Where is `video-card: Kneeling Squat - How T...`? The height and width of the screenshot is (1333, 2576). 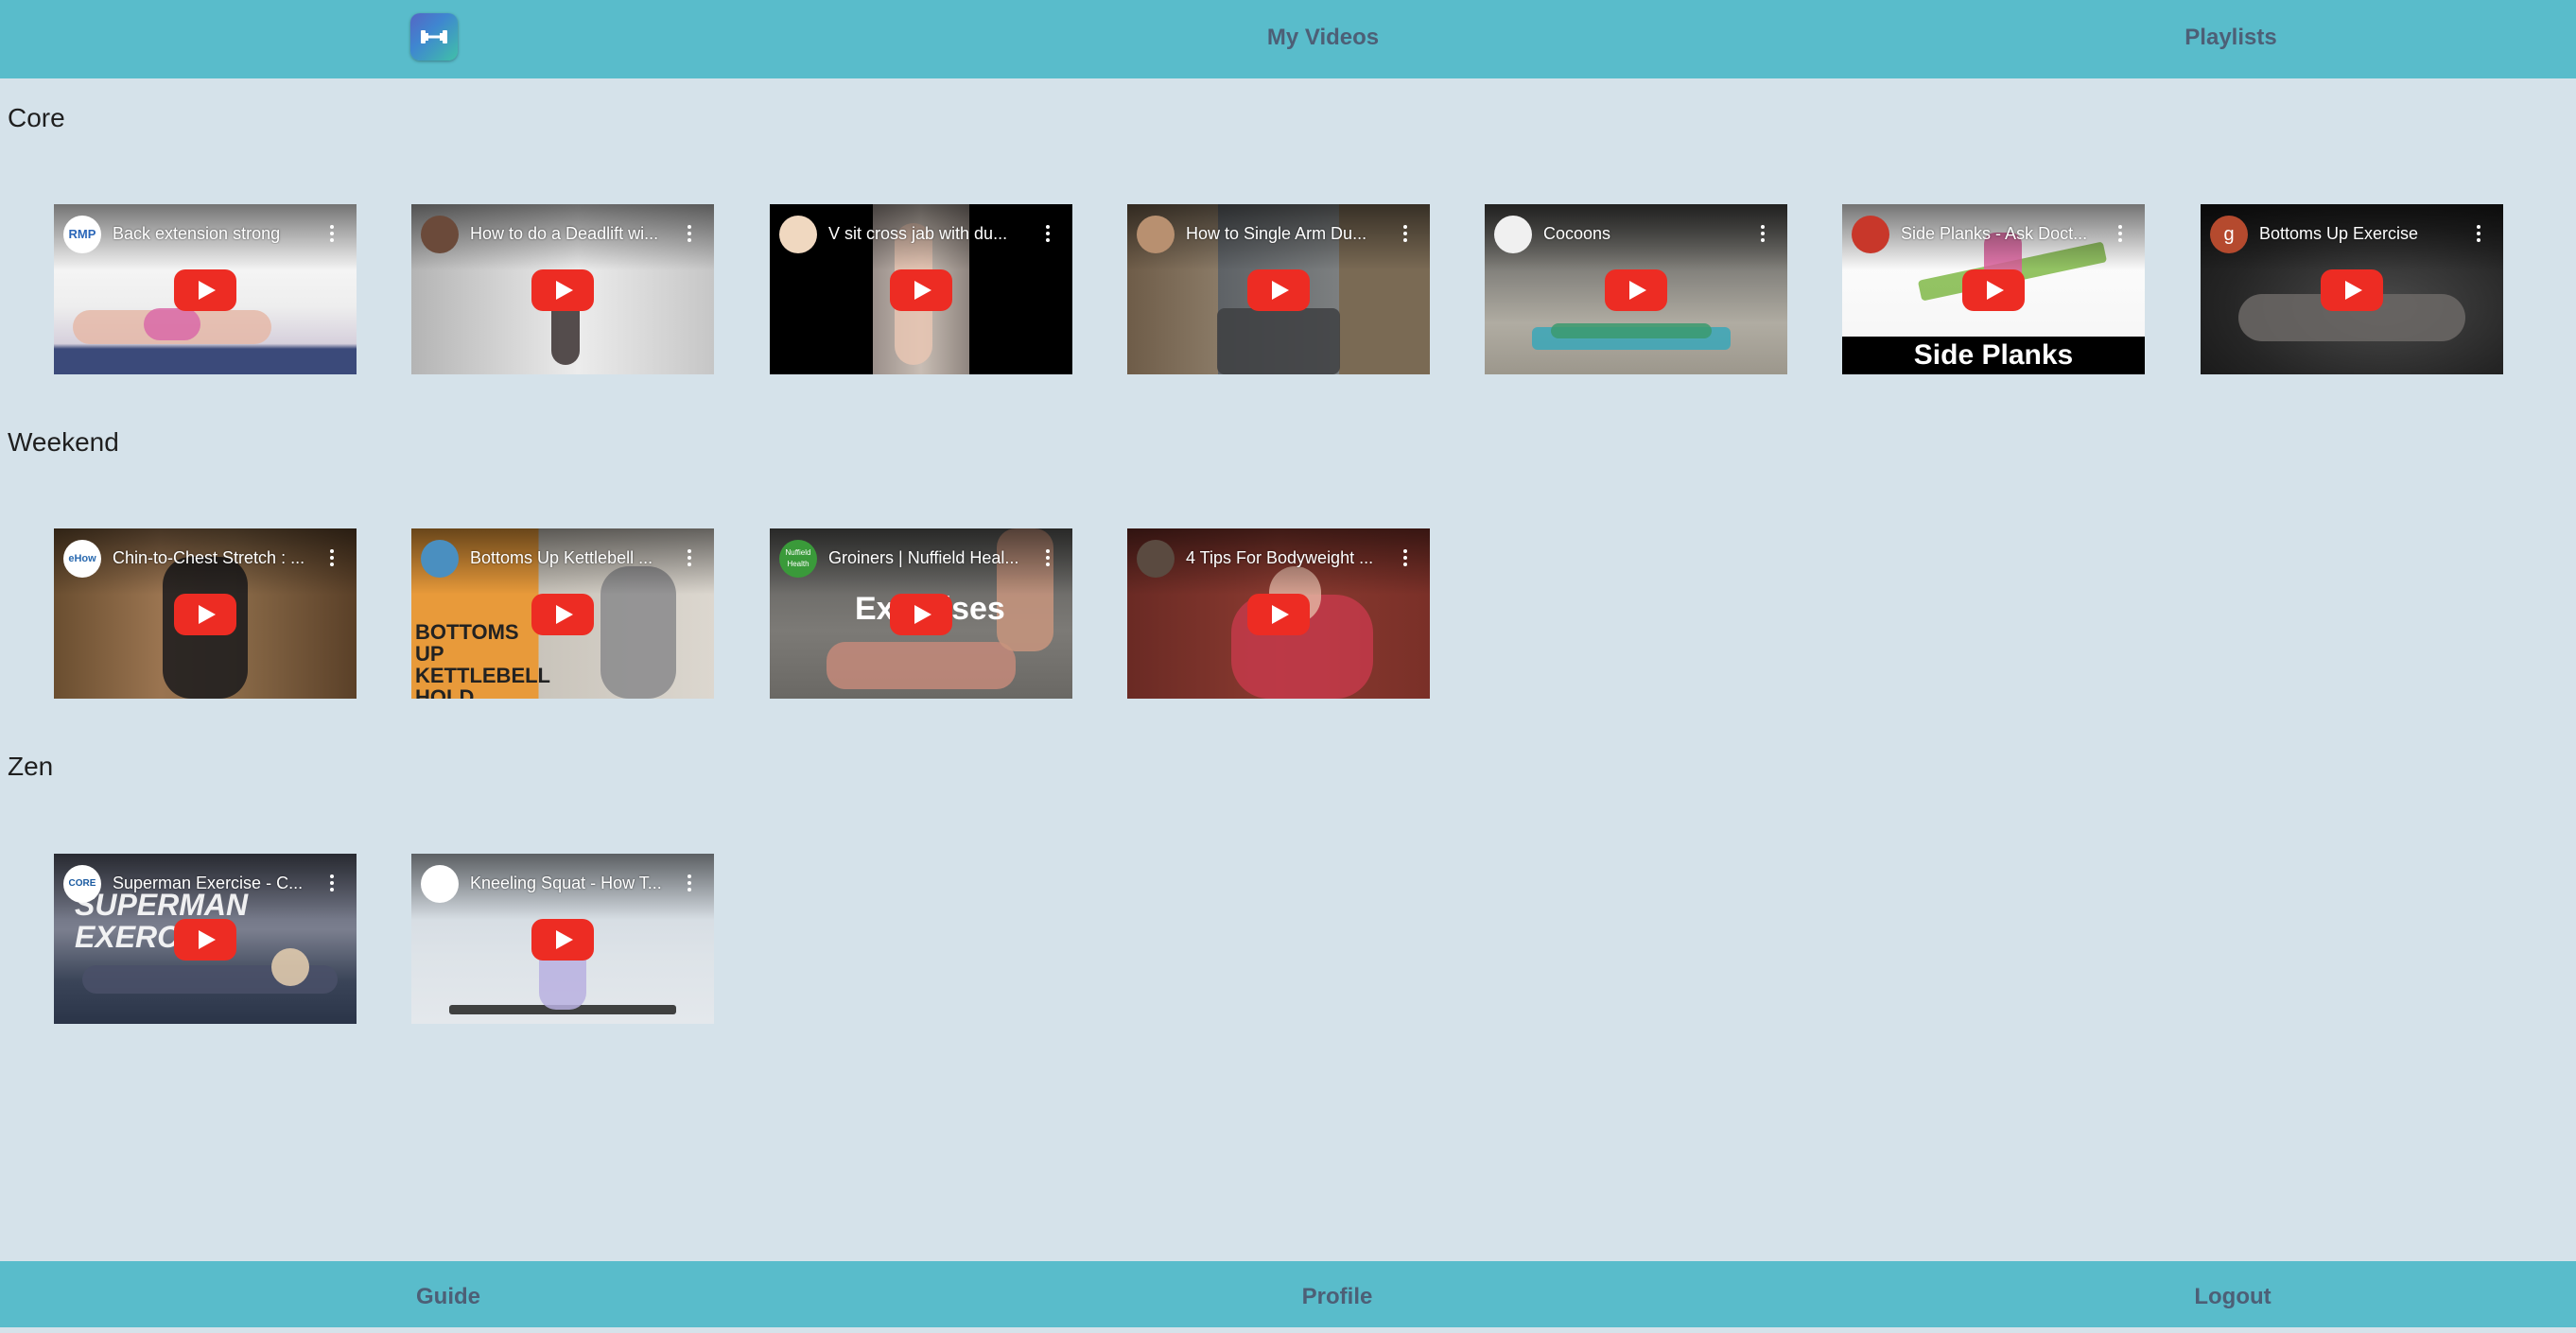
video-card: Kneeling Squat - How T... is located at coordinates (562, 939).